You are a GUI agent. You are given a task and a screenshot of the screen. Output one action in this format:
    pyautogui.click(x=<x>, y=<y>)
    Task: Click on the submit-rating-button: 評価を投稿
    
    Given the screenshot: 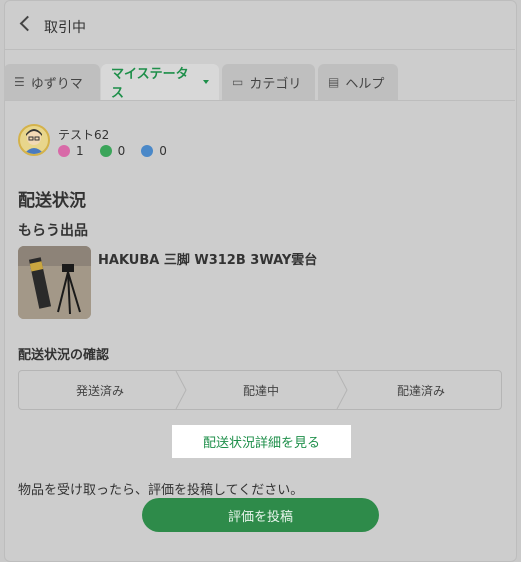 What is the action you would take?
    pyautogui.click(x=260, y=515)
    